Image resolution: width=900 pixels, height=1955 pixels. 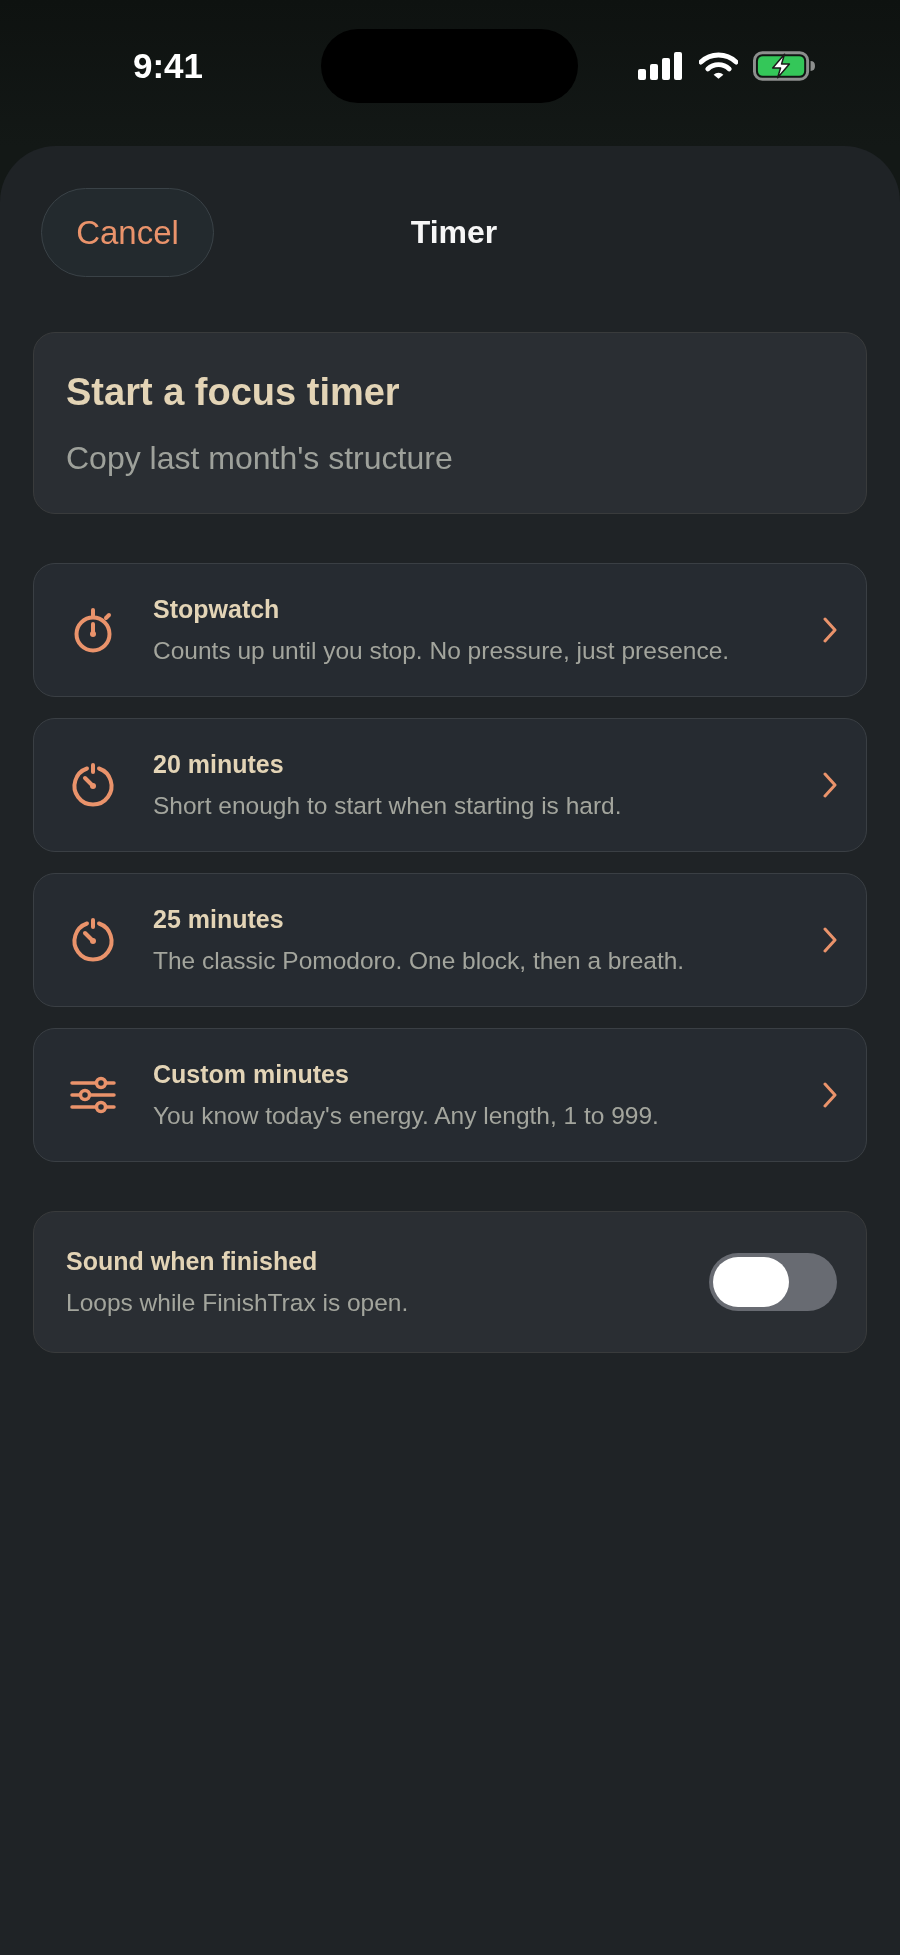 What do you see at coordinates (237, 1303) in the screenshot?
I see `sound-setting-description: Loops while FinishTrax is open.` at bounding box center [237, 1303].